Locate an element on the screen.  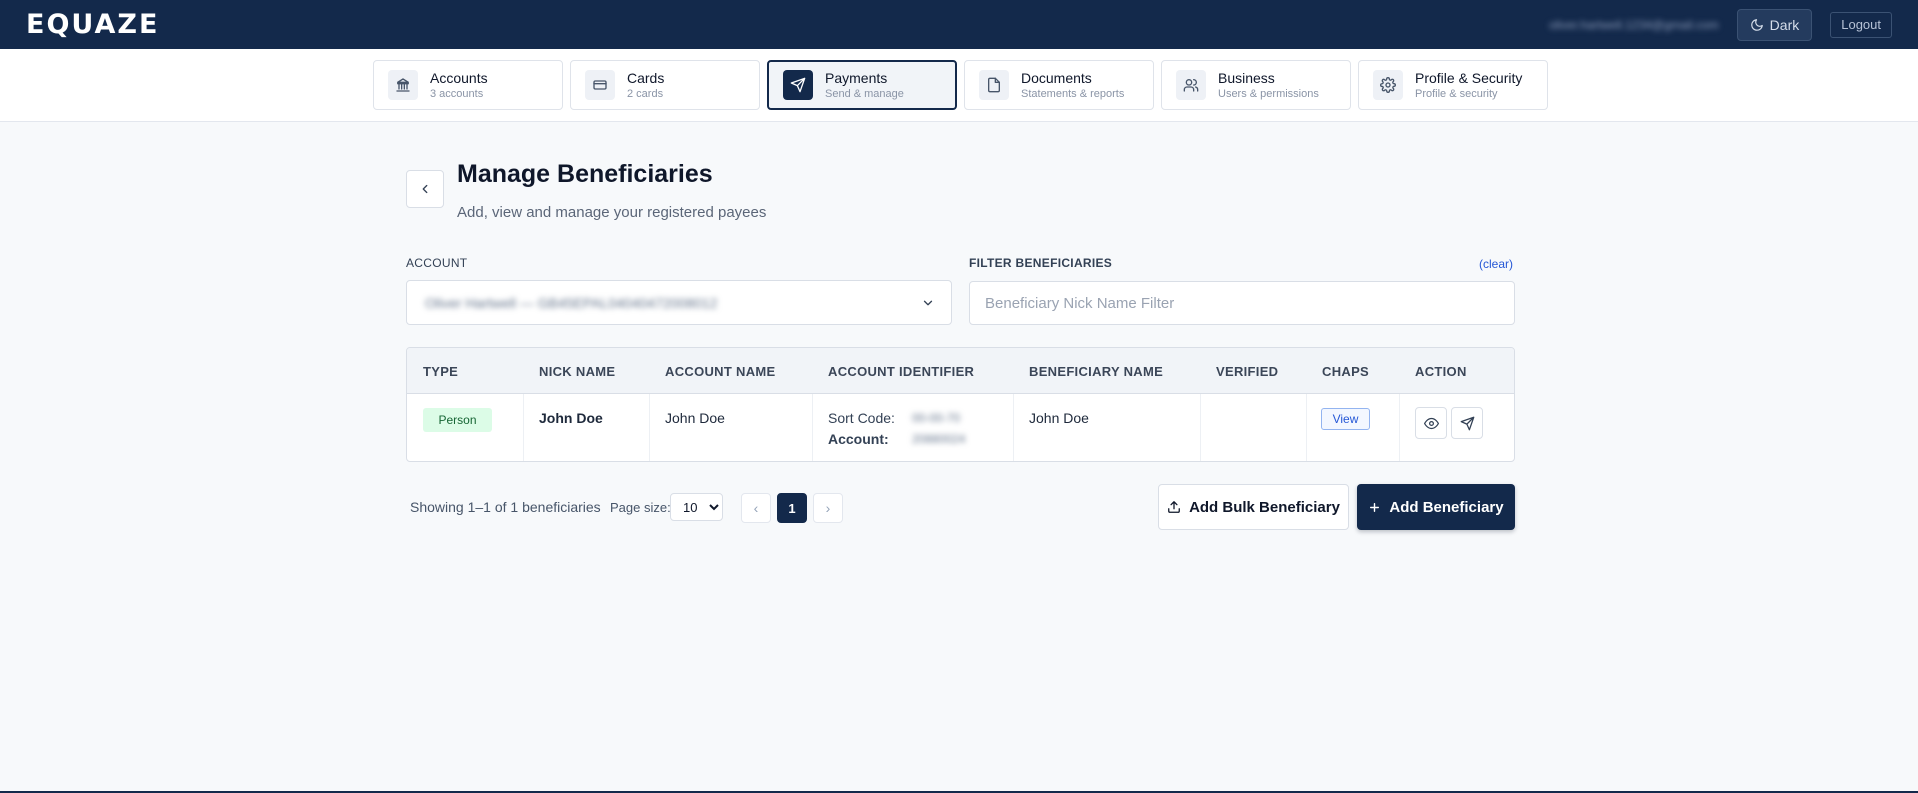
beneficiary-filter-input is located at coordinates (1242, 303).